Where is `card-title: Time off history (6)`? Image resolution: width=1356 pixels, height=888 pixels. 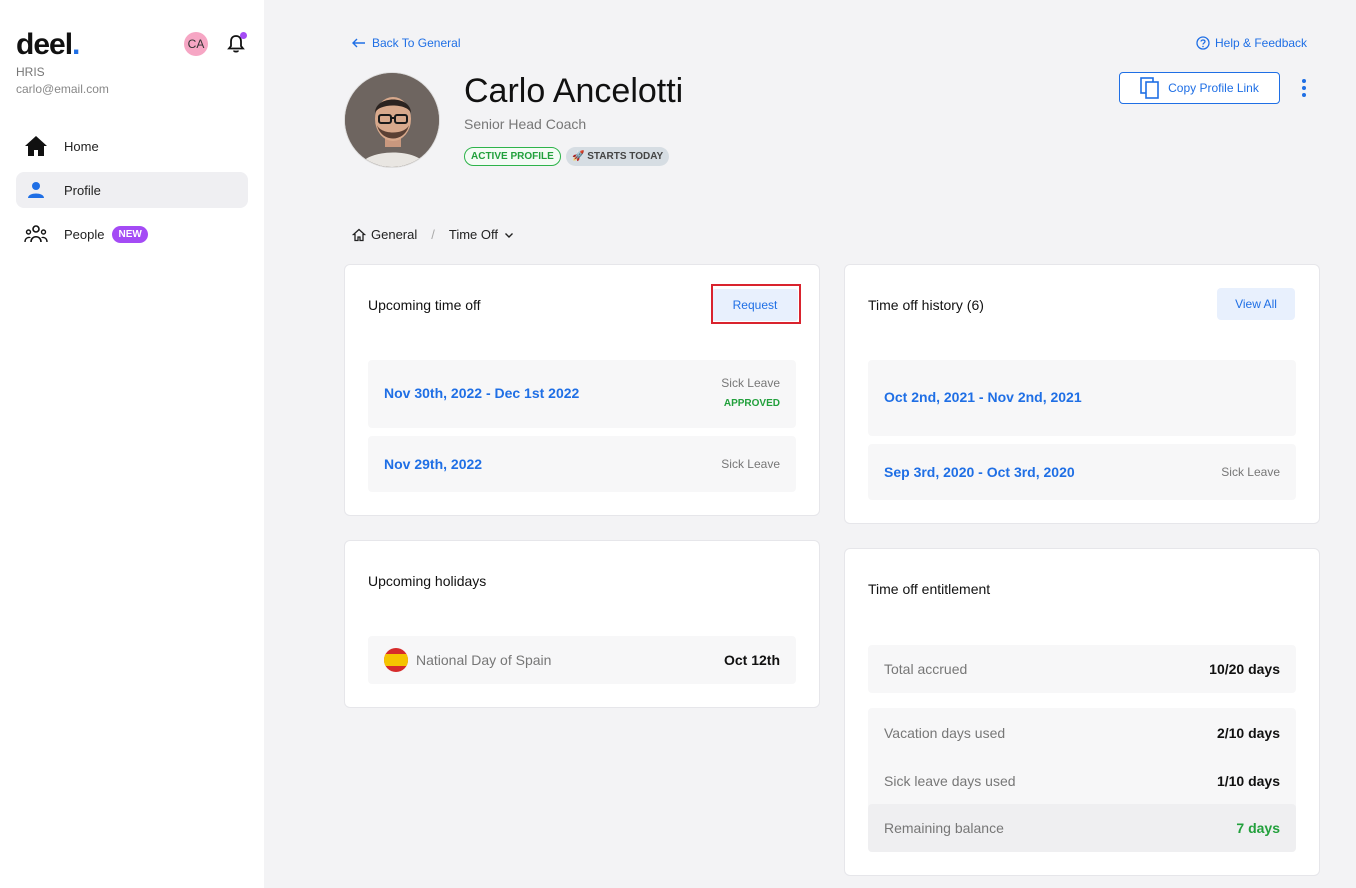 card-title: Time off history (6) is located at coordinates (926, 305).